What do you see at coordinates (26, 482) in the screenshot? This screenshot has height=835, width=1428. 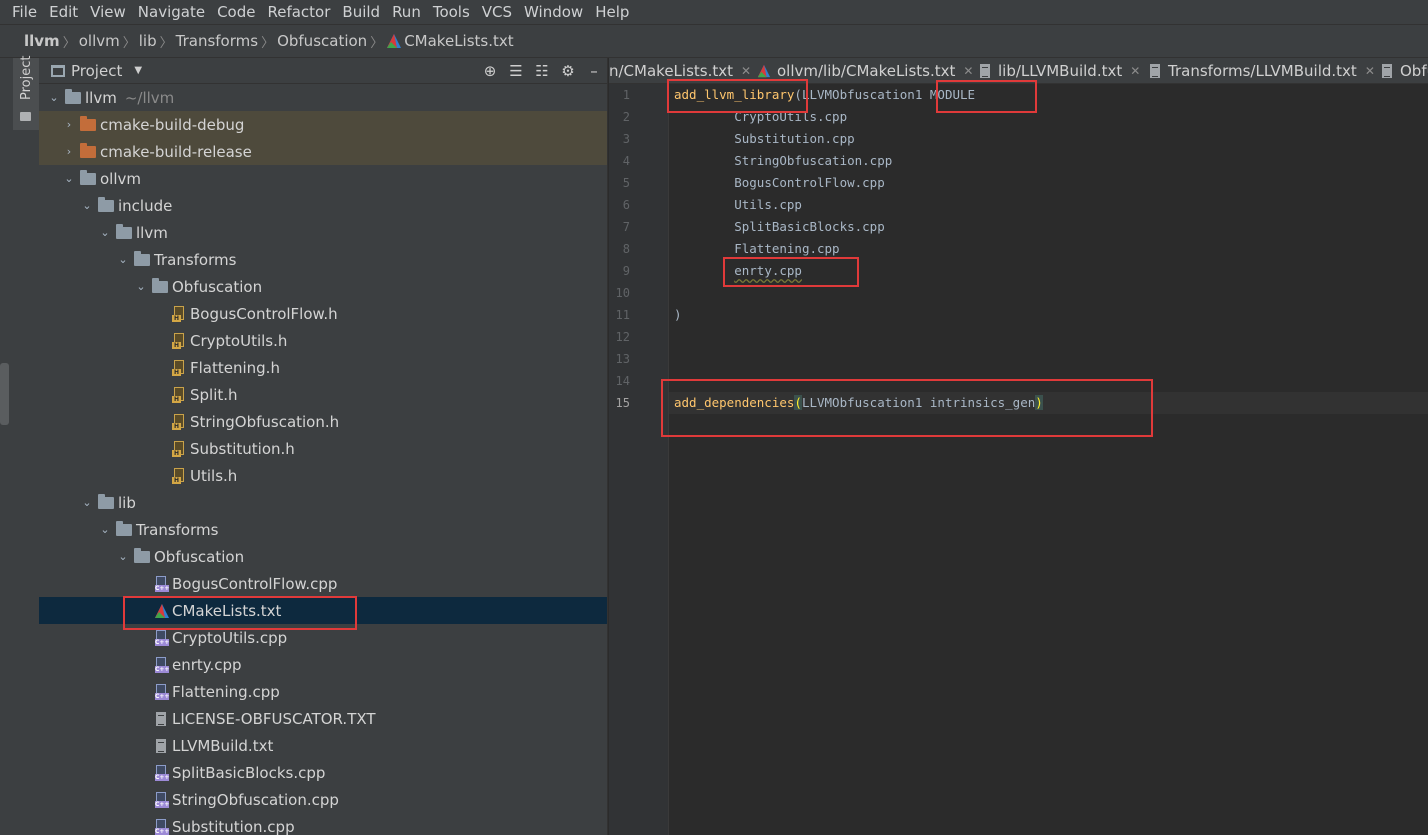 I see `tool-window-bar` at bounding box center [26, 482].